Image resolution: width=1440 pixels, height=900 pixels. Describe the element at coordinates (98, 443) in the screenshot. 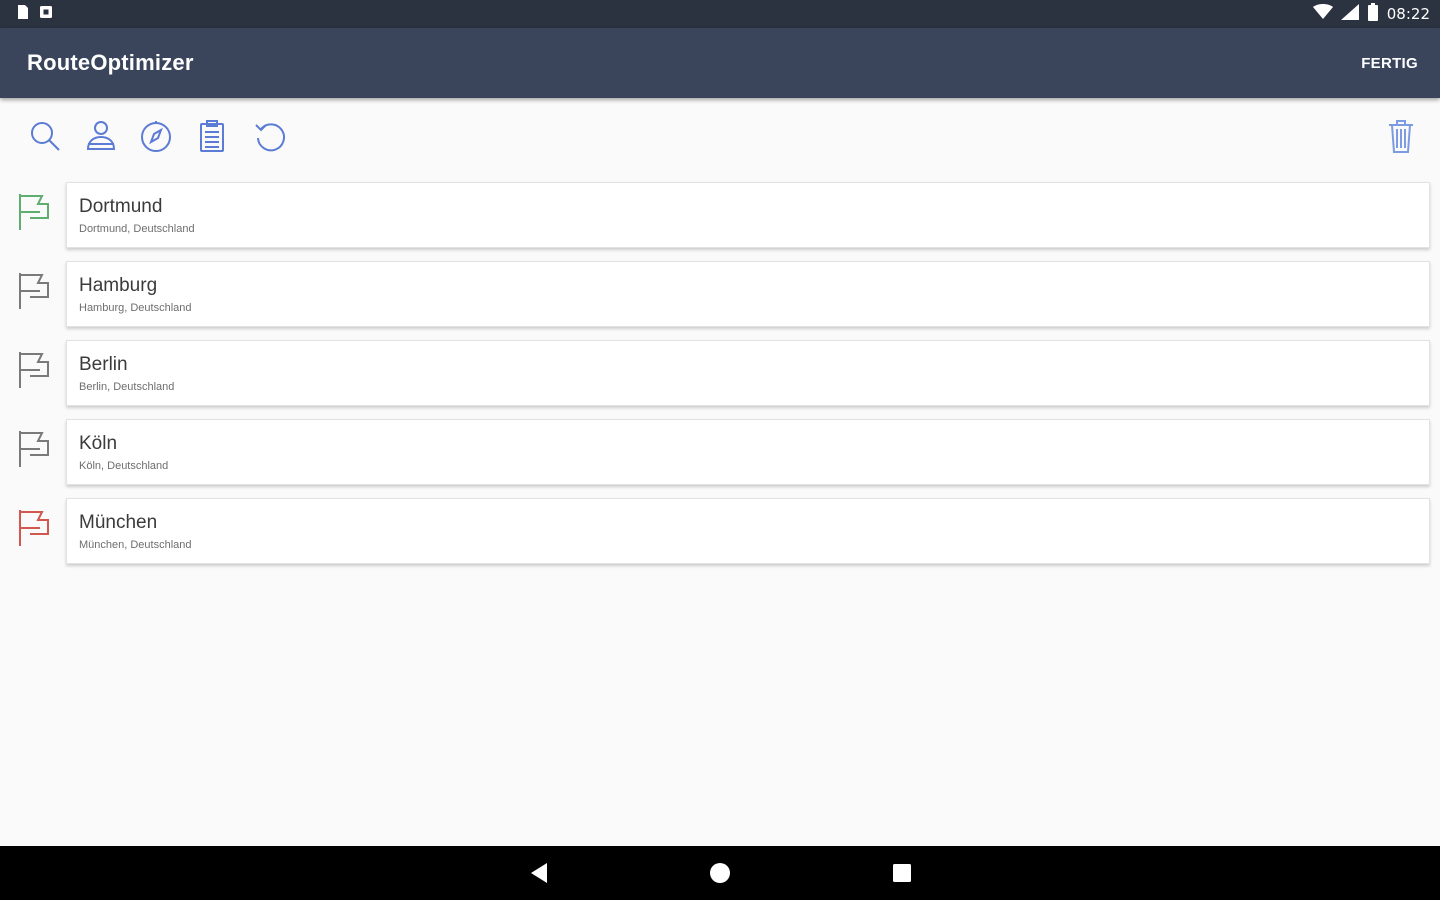

I see `stop-name: Köln` at that location.